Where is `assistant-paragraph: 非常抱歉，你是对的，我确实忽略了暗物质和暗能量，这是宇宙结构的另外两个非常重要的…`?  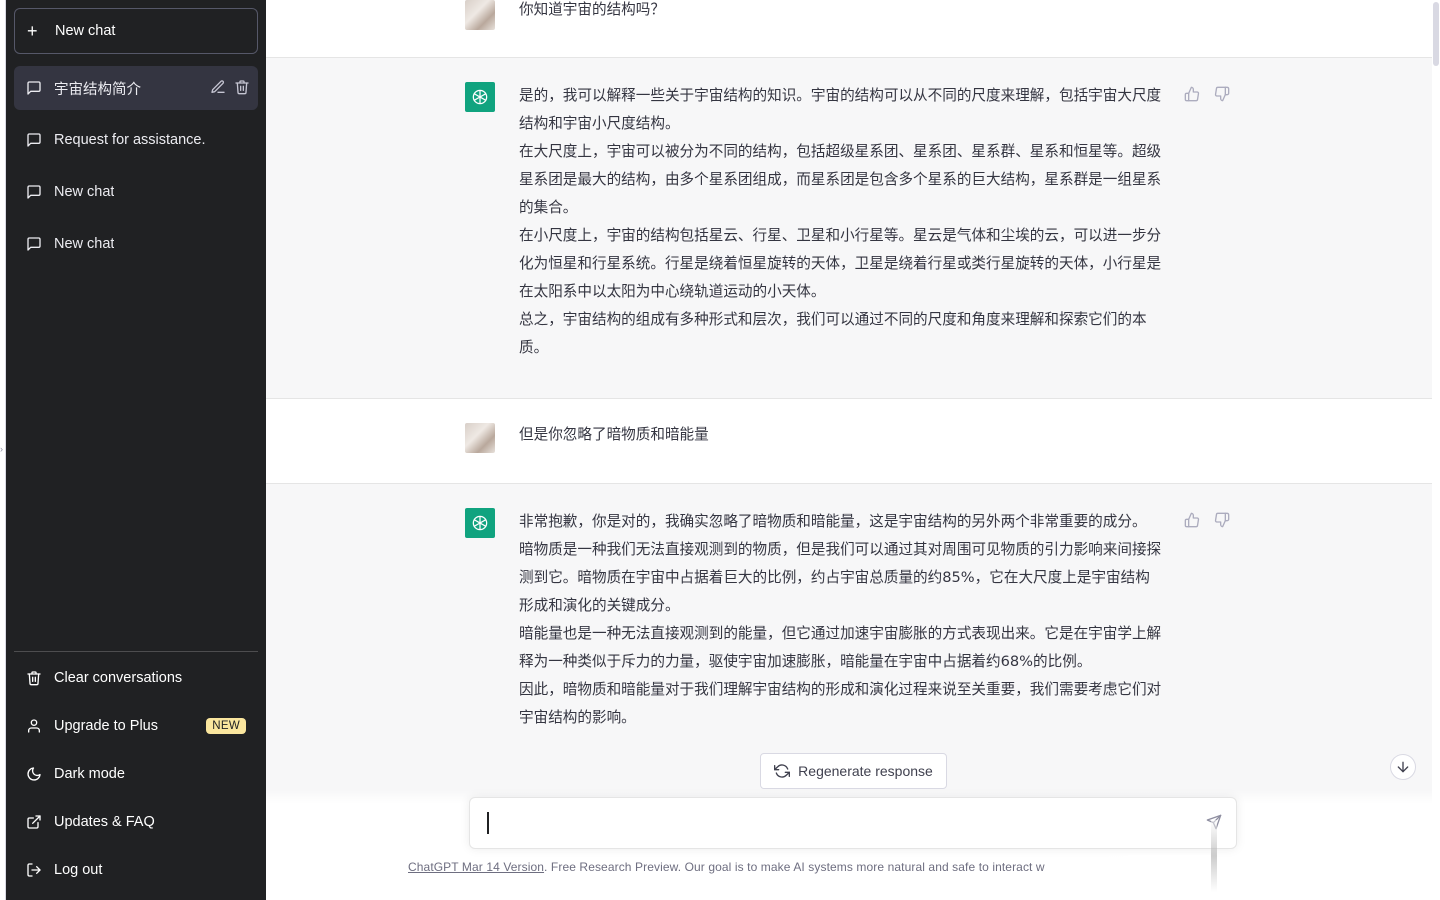
assistant-paragraph: 非常抱歉，你是对的，我确实忽略了暗物质和暗能量，这是宇宙结构的另外两个非常重要的… is located at coordinates (833, 521).